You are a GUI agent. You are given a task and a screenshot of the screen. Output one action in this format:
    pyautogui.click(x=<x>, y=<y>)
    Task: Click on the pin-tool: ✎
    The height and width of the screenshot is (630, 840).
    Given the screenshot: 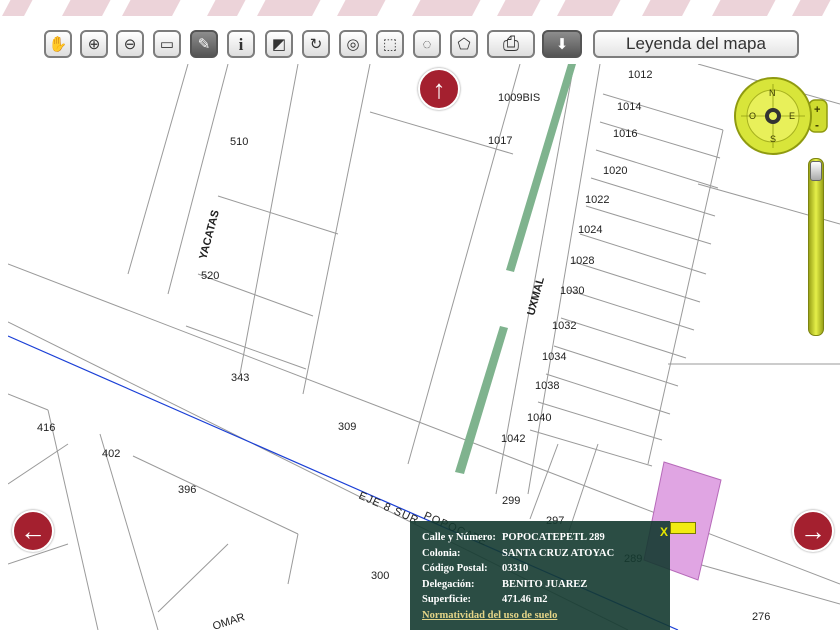 What is the action you would take?
    pyautogui.click(x=204, y=44)
    